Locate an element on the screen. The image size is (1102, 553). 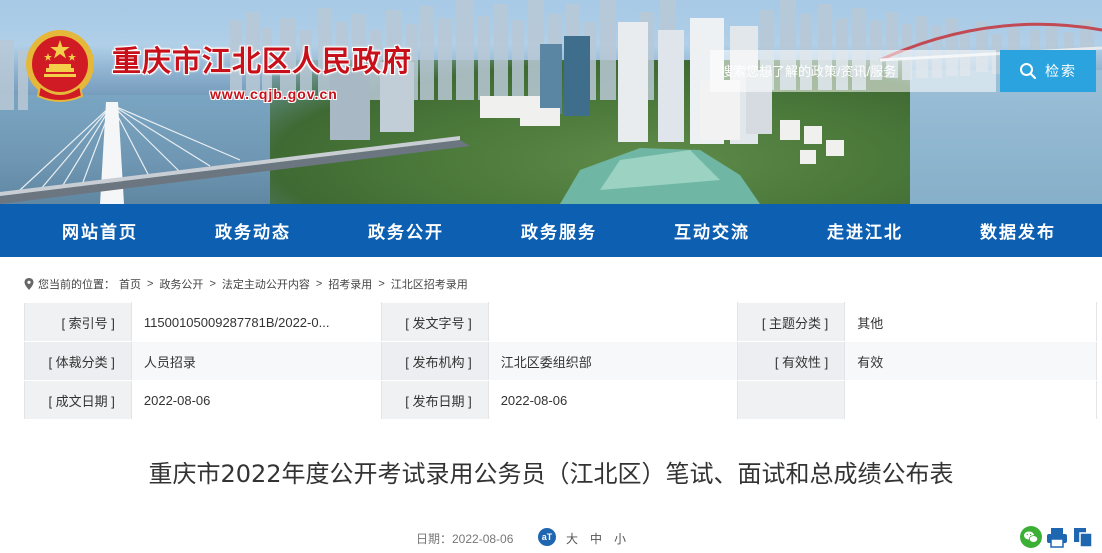
main-nav: 网站首页 政务动态 政务公开 政务服务 互动交流 走进江北 数据发布 is located at coordinates (551, 230).